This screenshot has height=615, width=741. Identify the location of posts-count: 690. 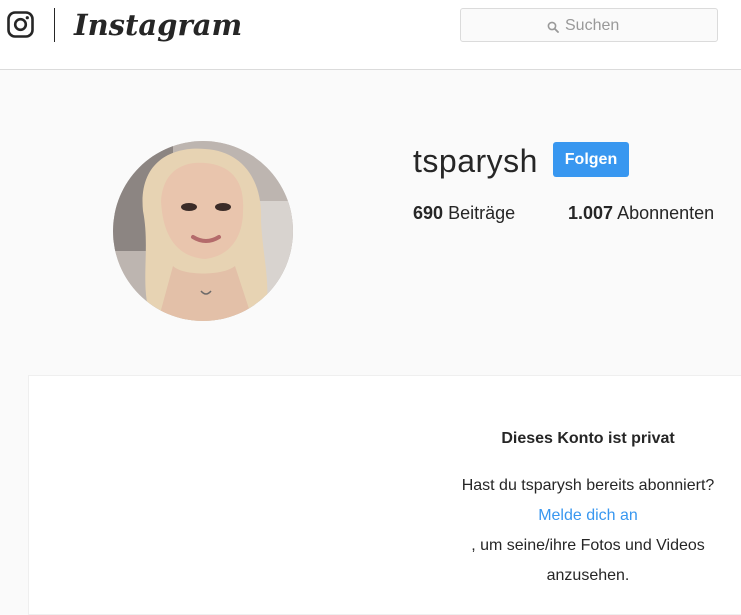
(428, 213).